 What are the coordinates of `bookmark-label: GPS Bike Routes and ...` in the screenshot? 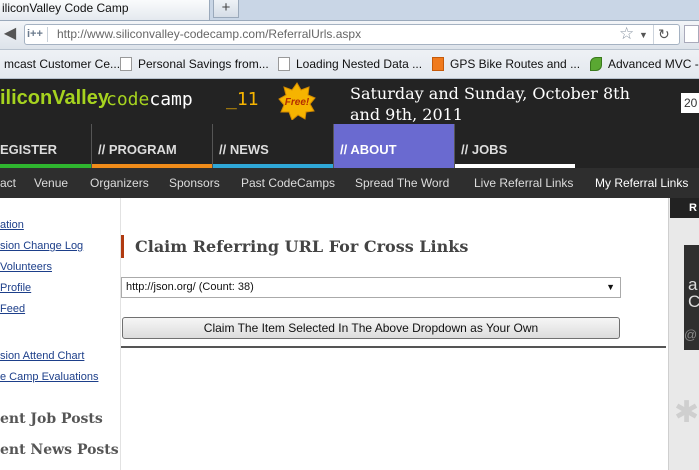 It's located at (515, 64).